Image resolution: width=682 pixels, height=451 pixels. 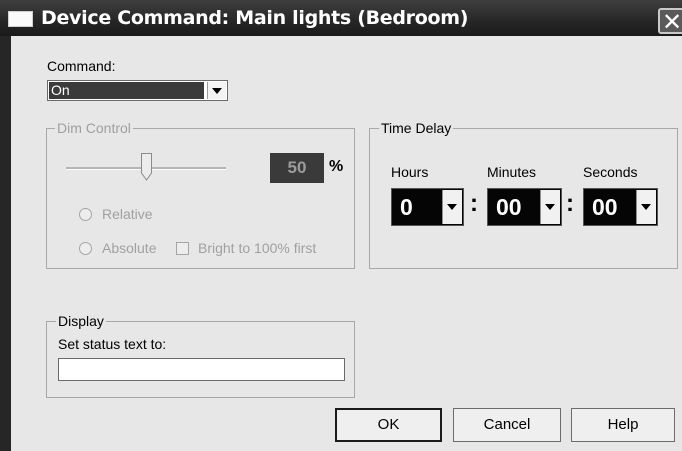 I want to click on close-icon: ✕, so click(x=670, y=21).